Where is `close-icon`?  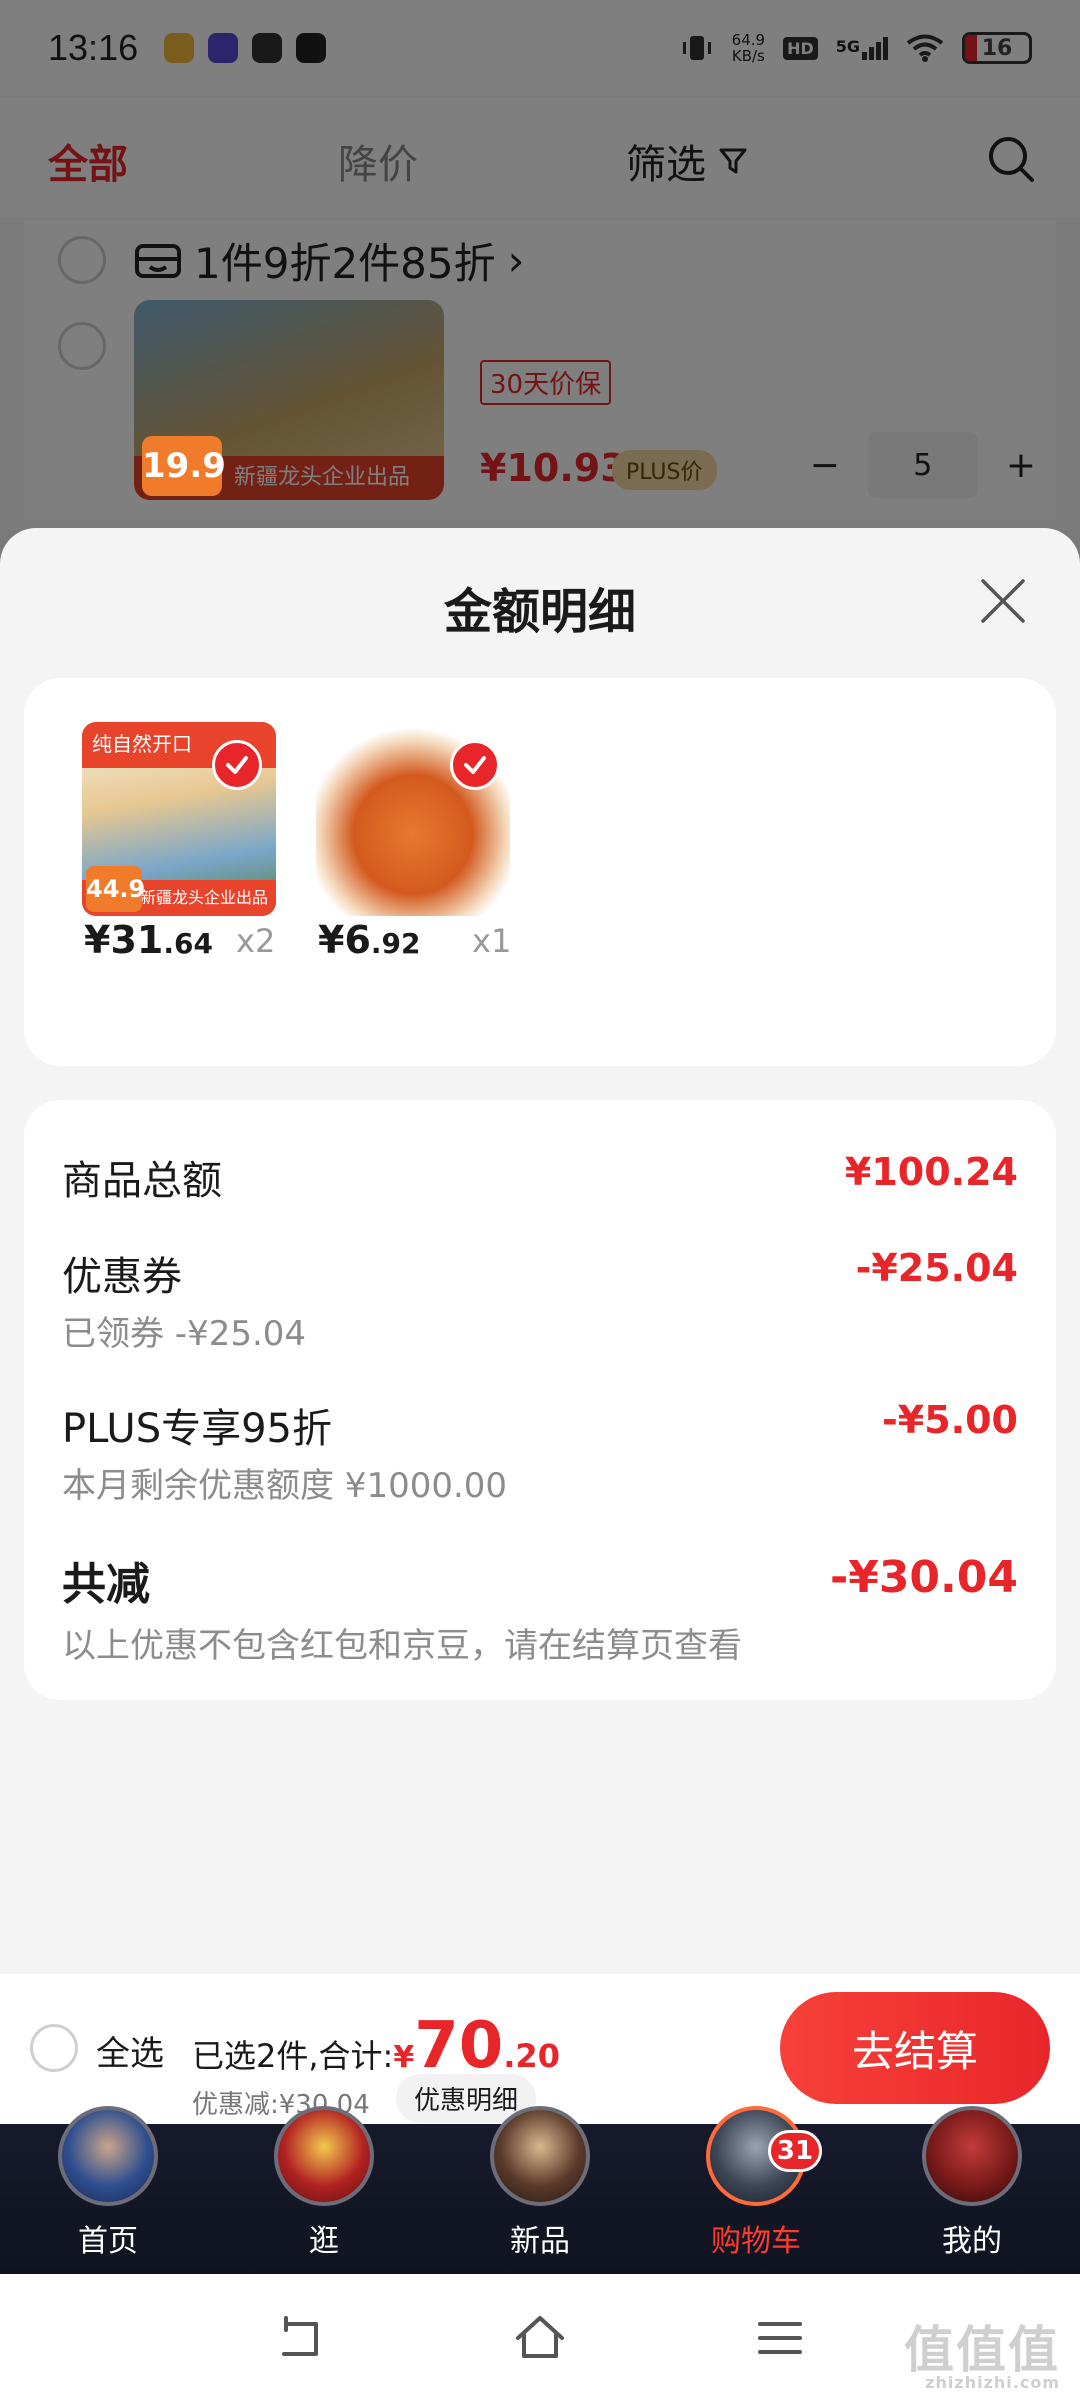
close-icon is located at coordinates (1003, 601).